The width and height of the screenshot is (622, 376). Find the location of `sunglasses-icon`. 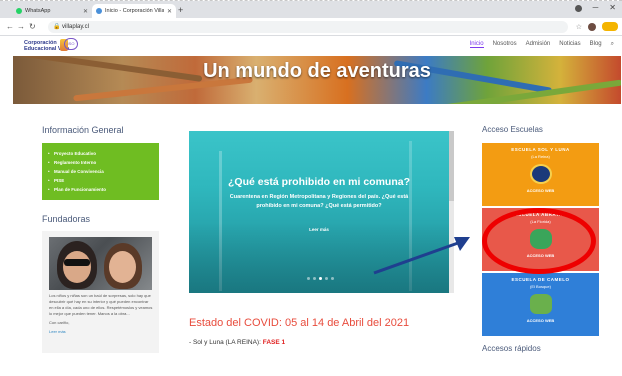

sunglasses-icon is located at coordinates (77, 262).